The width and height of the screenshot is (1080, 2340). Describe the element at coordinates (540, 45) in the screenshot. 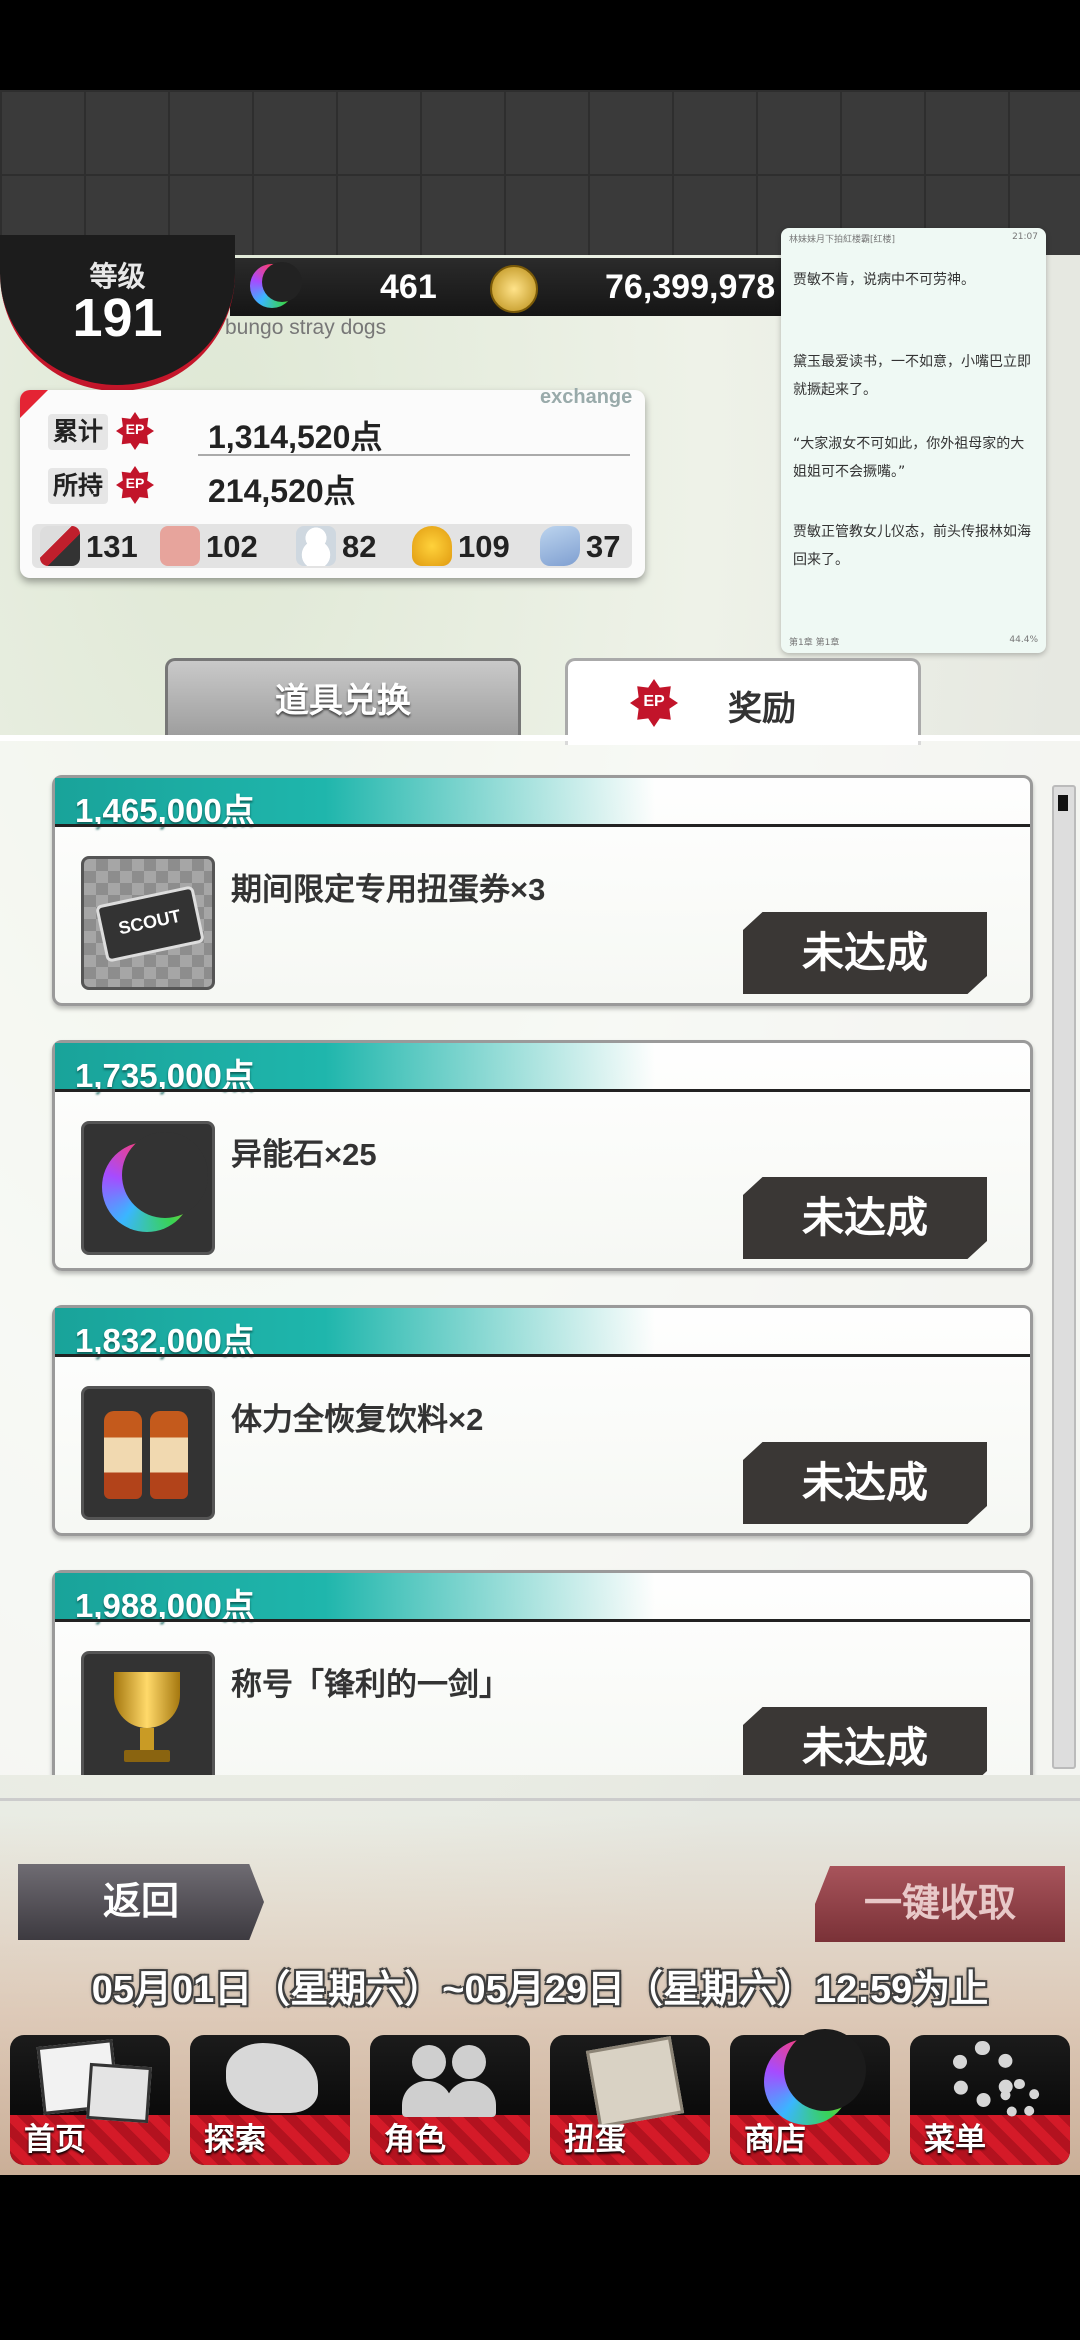

I see `status-bar` at that location.